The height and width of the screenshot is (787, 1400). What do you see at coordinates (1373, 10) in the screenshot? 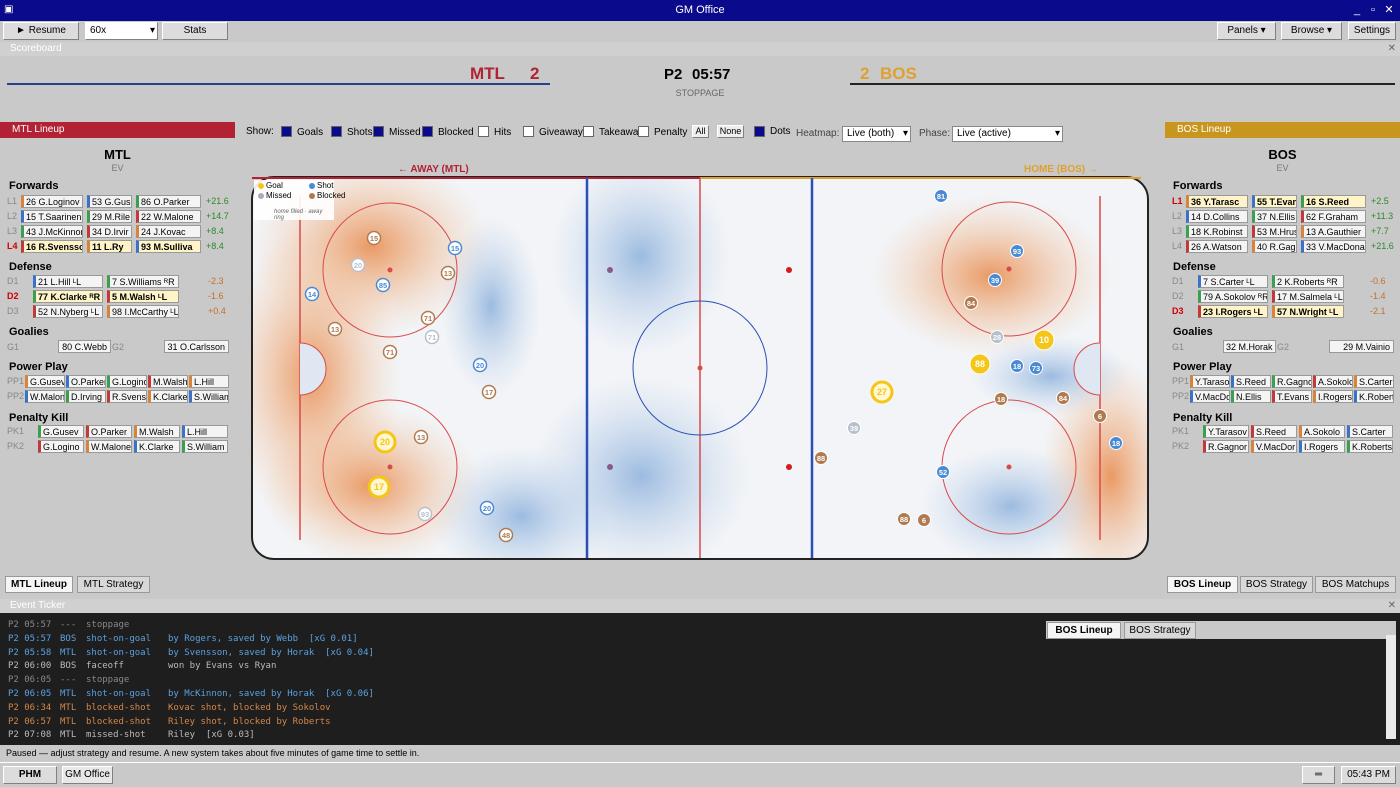
I see `maximize-button: ▫` at bounding box center [1373, 10].